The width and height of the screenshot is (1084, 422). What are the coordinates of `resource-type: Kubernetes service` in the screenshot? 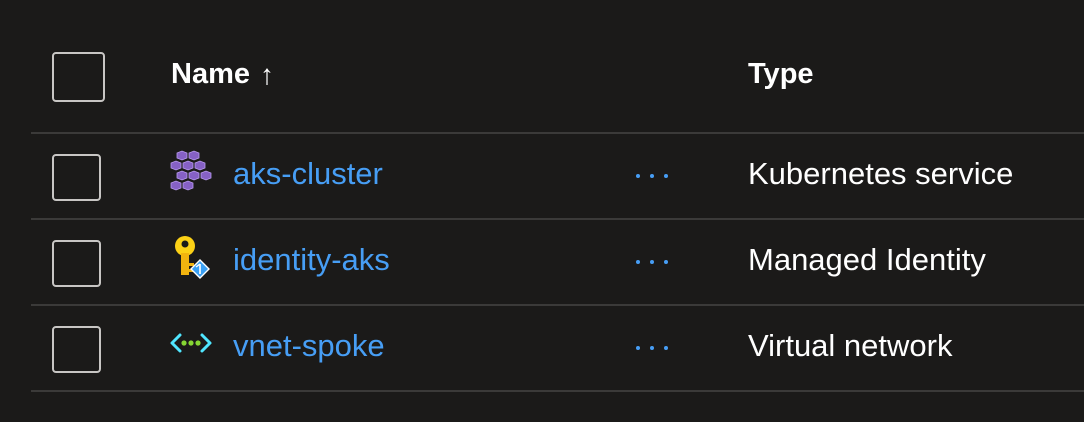 It's located at (881, 173).